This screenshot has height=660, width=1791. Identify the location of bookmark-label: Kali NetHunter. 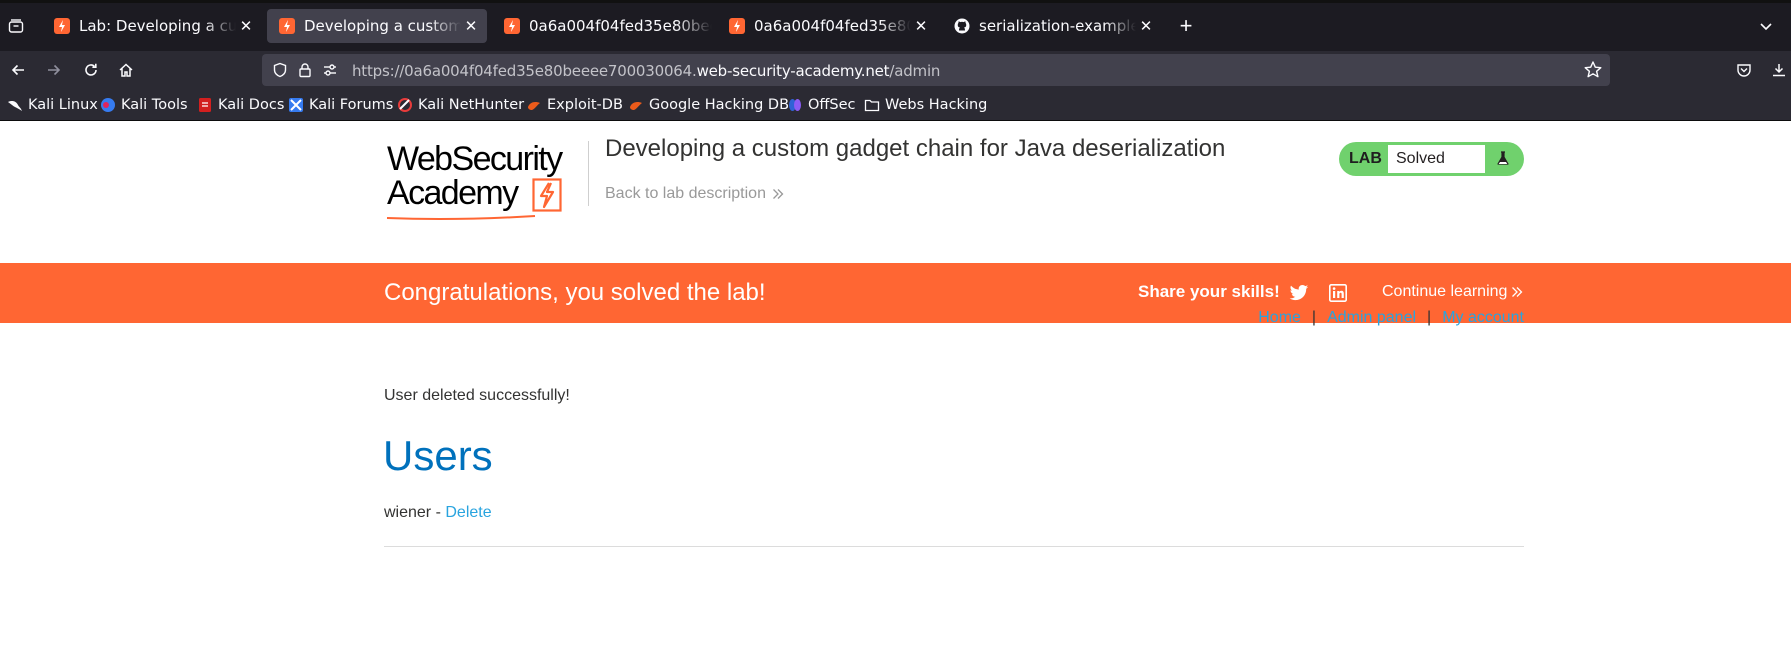
(471, 105).